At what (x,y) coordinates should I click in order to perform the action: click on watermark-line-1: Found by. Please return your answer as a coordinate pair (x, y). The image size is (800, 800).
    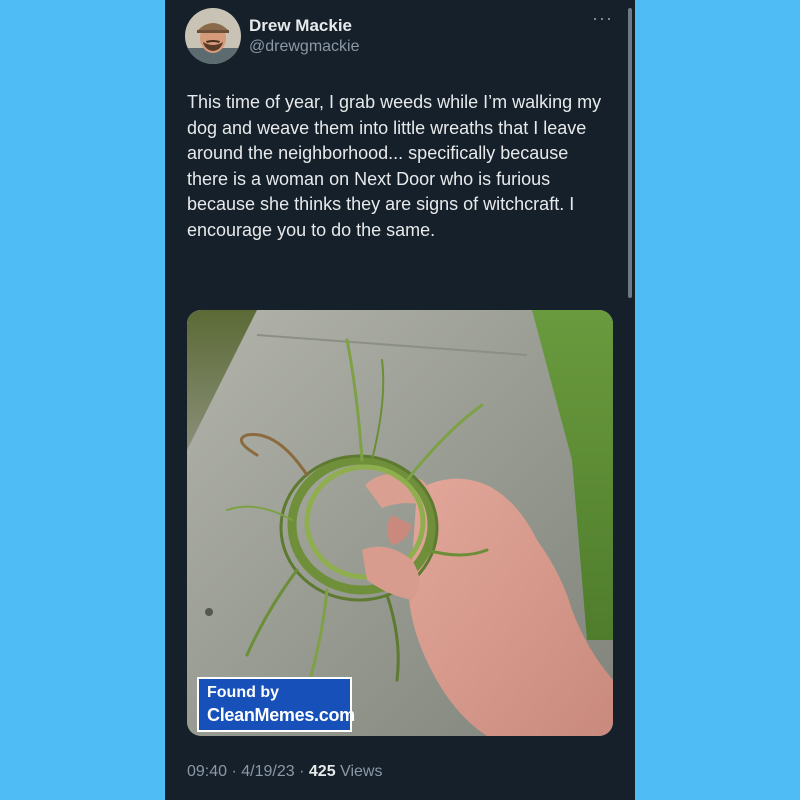
    Looking at the image, I should click on (243, 692).